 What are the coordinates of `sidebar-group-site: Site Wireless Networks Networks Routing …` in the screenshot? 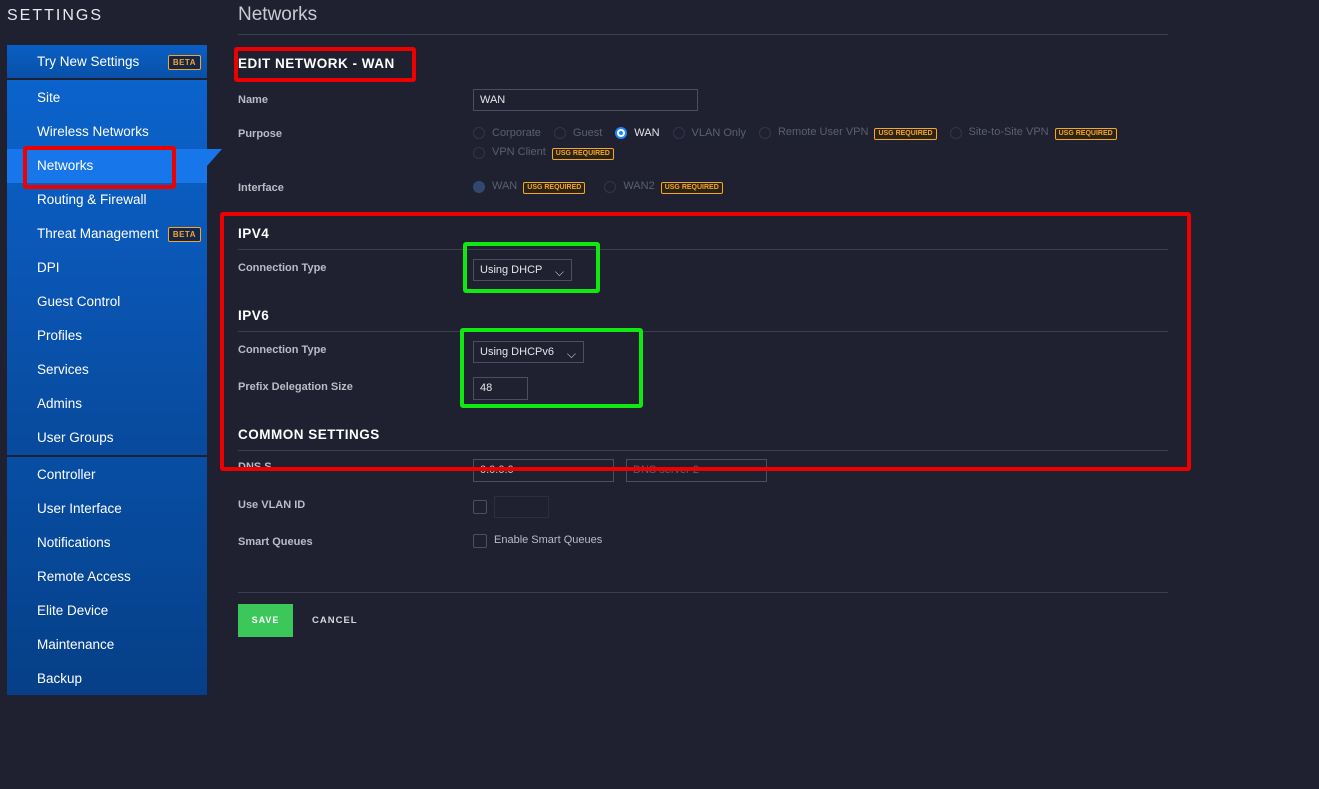 It's located at (114, 267).